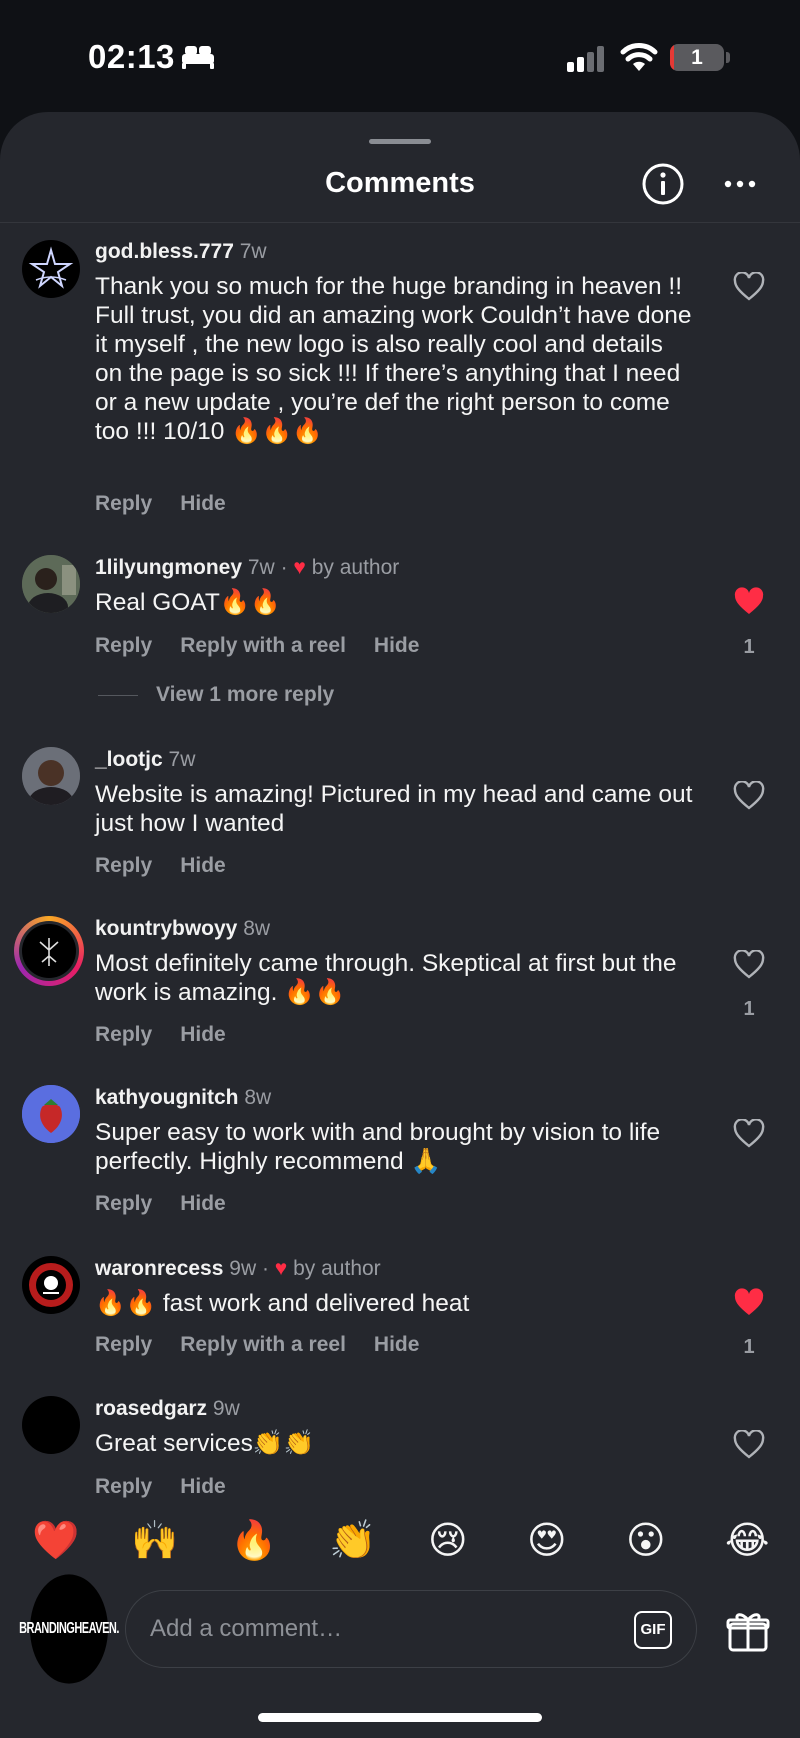 Image resolution: width=800 pixels, height=1738 pixels. I want to click on current-user-avatar: BRANDINGHEAVEN., so click(69, 1629).